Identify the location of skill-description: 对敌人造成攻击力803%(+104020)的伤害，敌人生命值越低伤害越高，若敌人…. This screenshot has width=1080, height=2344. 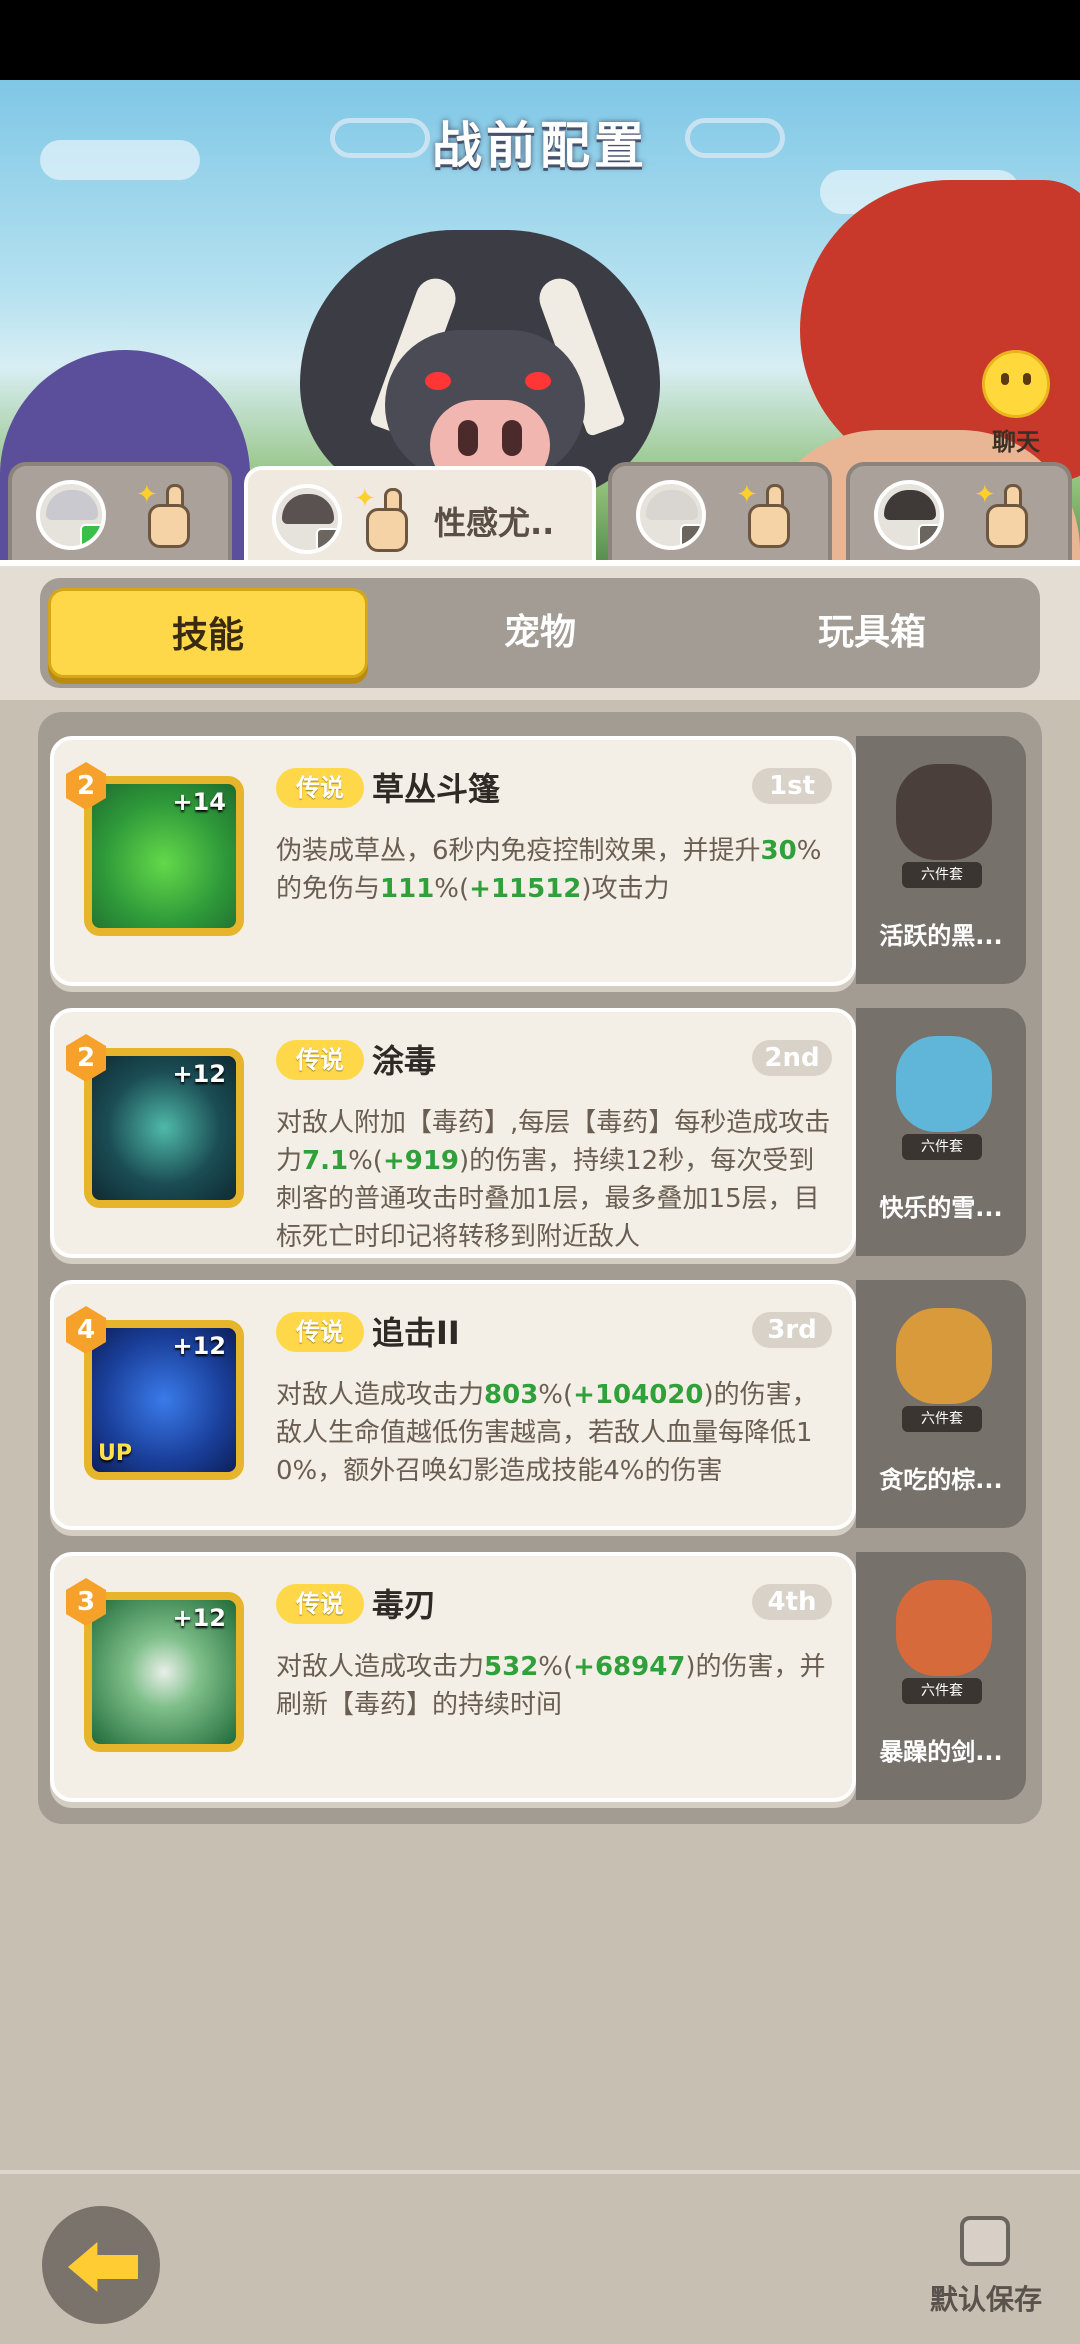
(547, 1433).